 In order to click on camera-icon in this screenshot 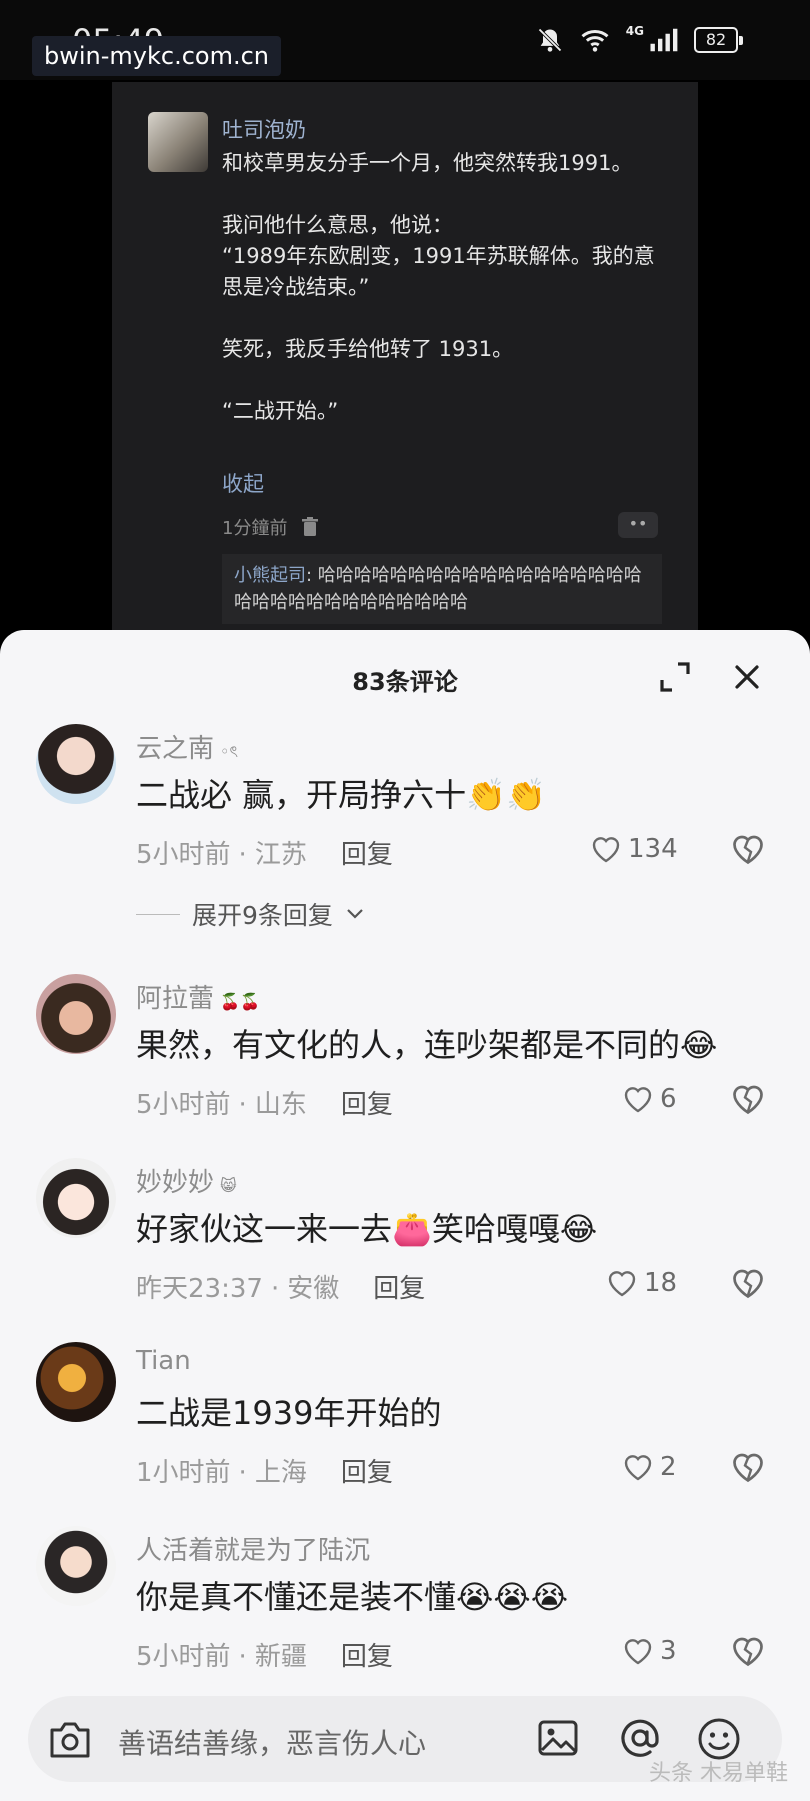, I will do `click(70, 1739)`.